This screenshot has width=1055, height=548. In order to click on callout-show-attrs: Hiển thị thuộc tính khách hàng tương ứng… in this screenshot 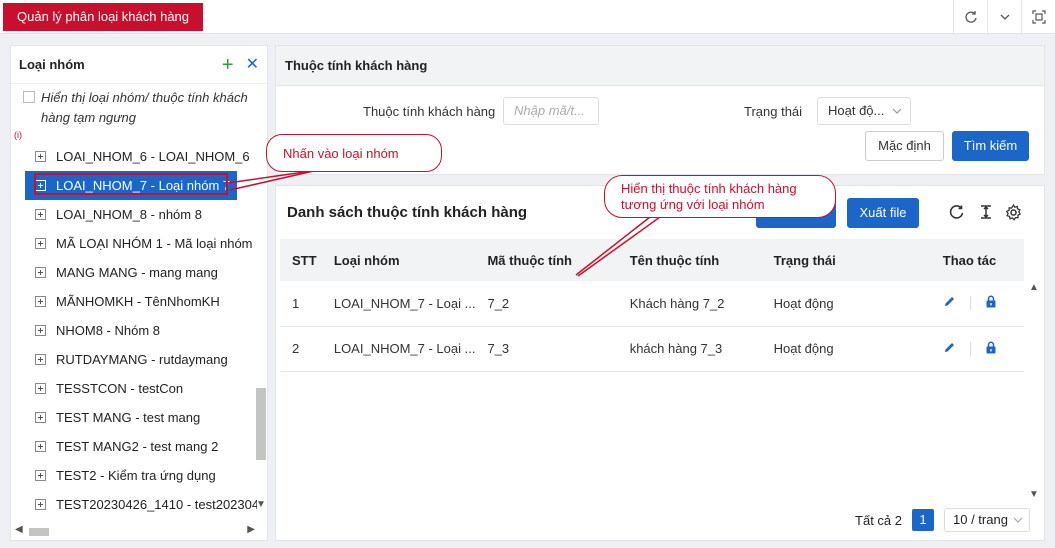, I will do `click(720, 196)`.